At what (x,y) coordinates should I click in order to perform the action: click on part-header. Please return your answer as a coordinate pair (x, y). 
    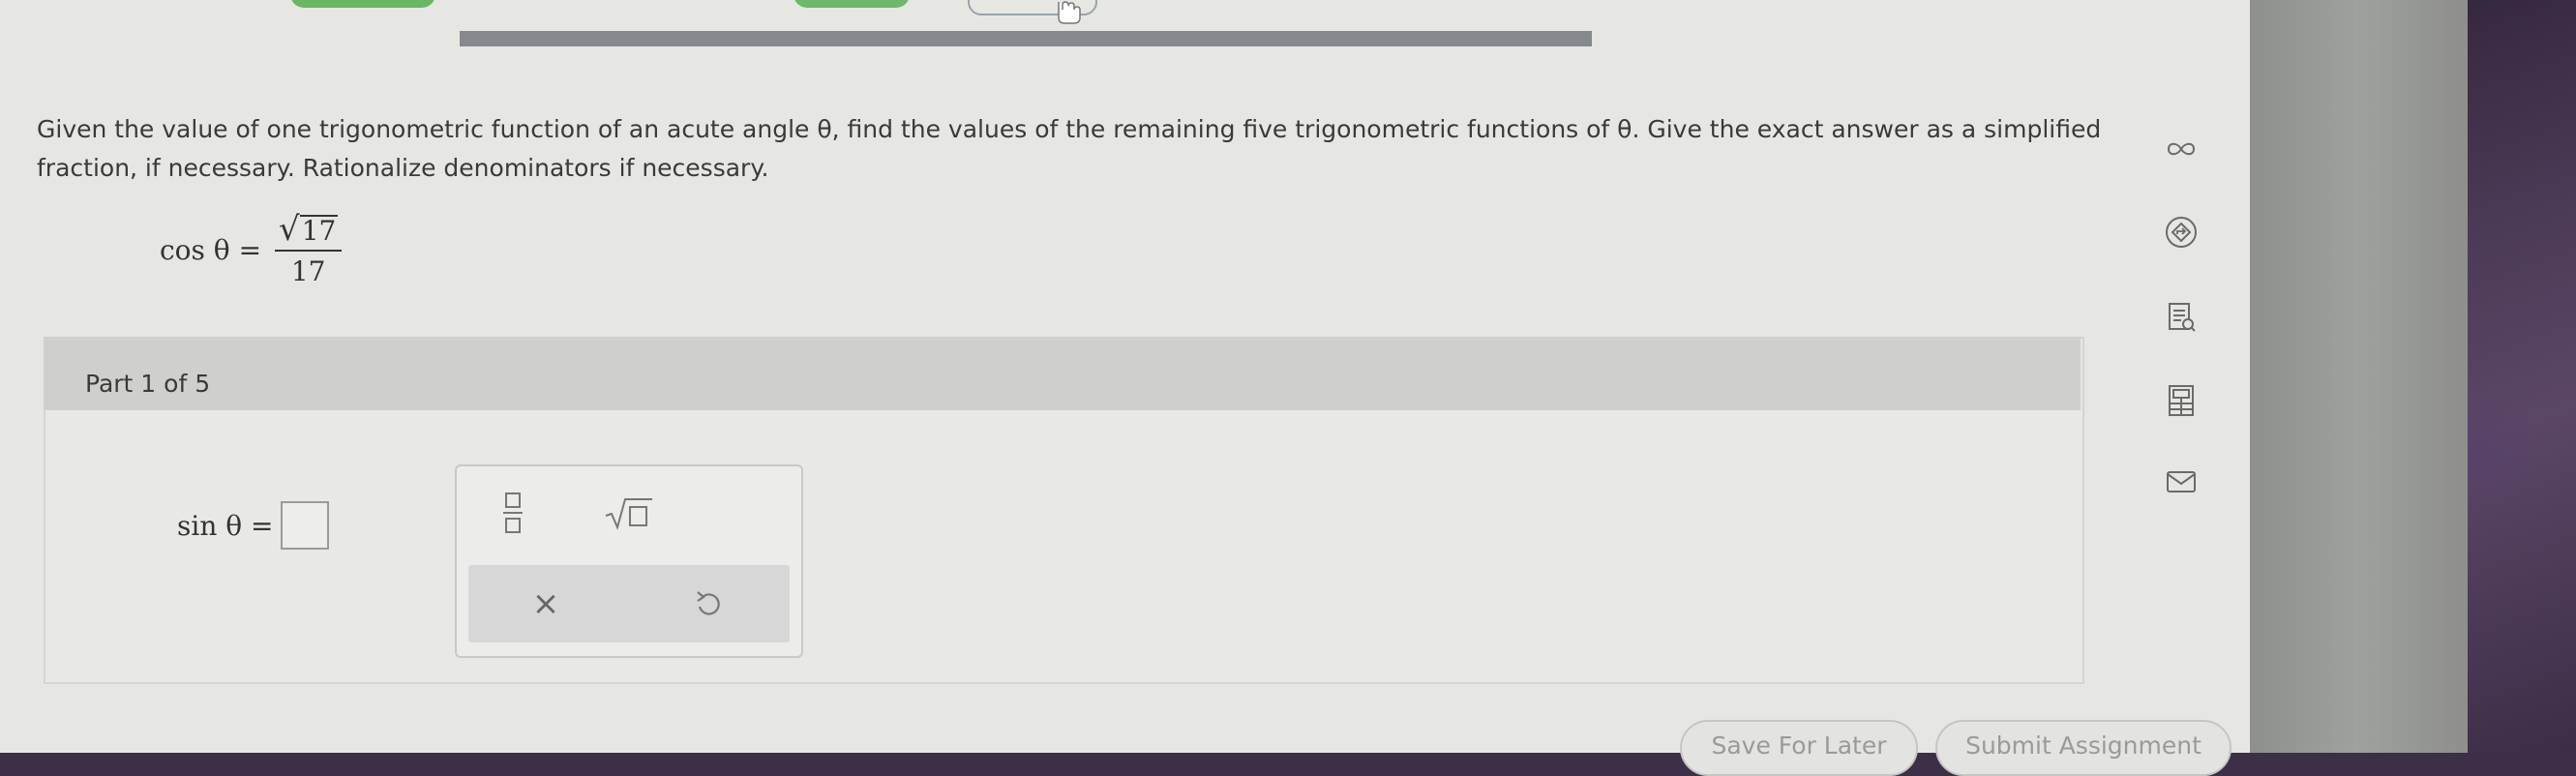
    Looking at the image, I should click on (1062, 374).